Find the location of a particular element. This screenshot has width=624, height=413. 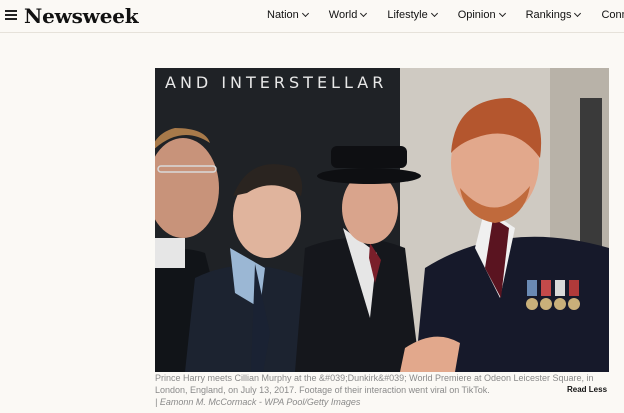

nav-item-connect: Conn is located at coordinates (612, 15).